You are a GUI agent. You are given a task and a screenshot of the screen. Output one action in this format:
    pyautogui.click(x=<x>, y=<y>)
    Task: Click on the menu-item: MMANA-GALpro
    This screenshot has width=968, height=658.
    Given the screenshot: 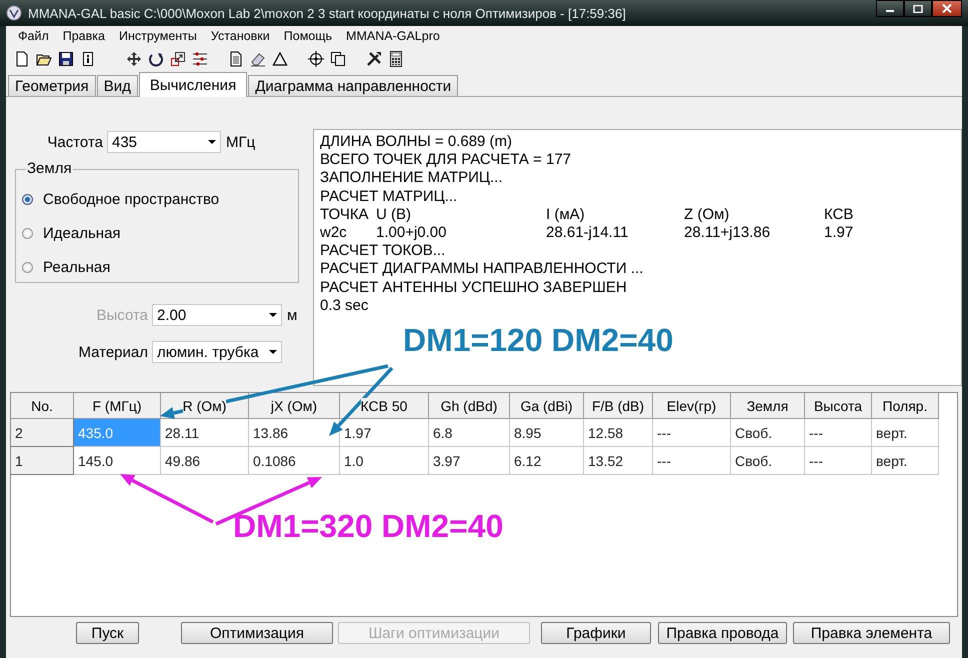 What is the action you would take?
    pyautogui.click(x=394, y=36)
    